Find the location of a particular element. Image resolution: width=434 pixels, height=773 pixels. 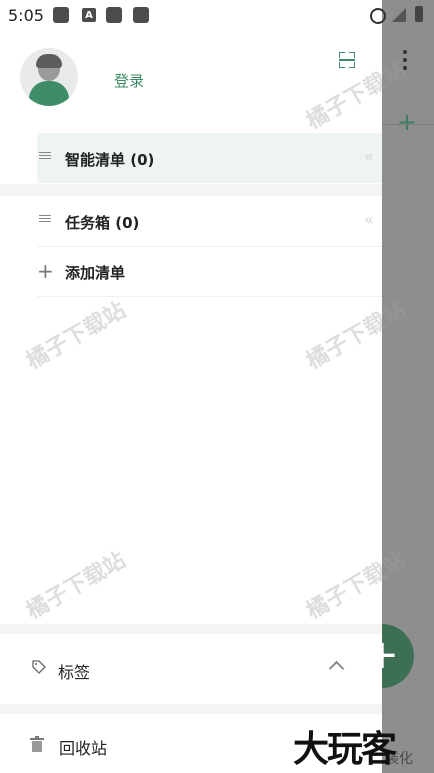

avatar-body is located at coordinates (49, 93).